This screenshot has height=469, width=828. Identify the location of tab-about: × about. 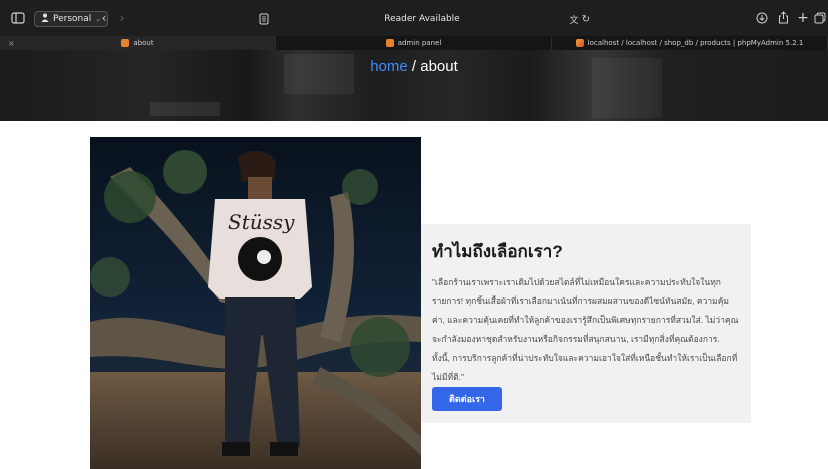
(138, 43).